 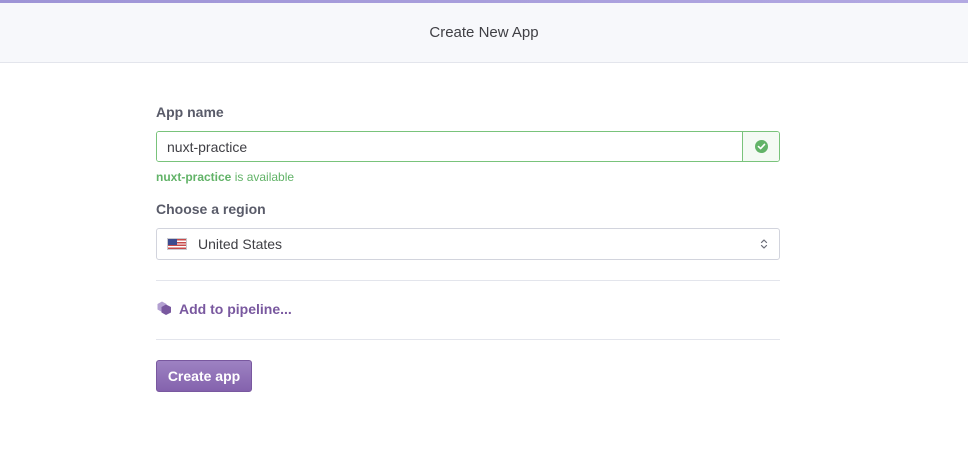 I want to click on app-name-label: App name, so click(x=190, y=112).